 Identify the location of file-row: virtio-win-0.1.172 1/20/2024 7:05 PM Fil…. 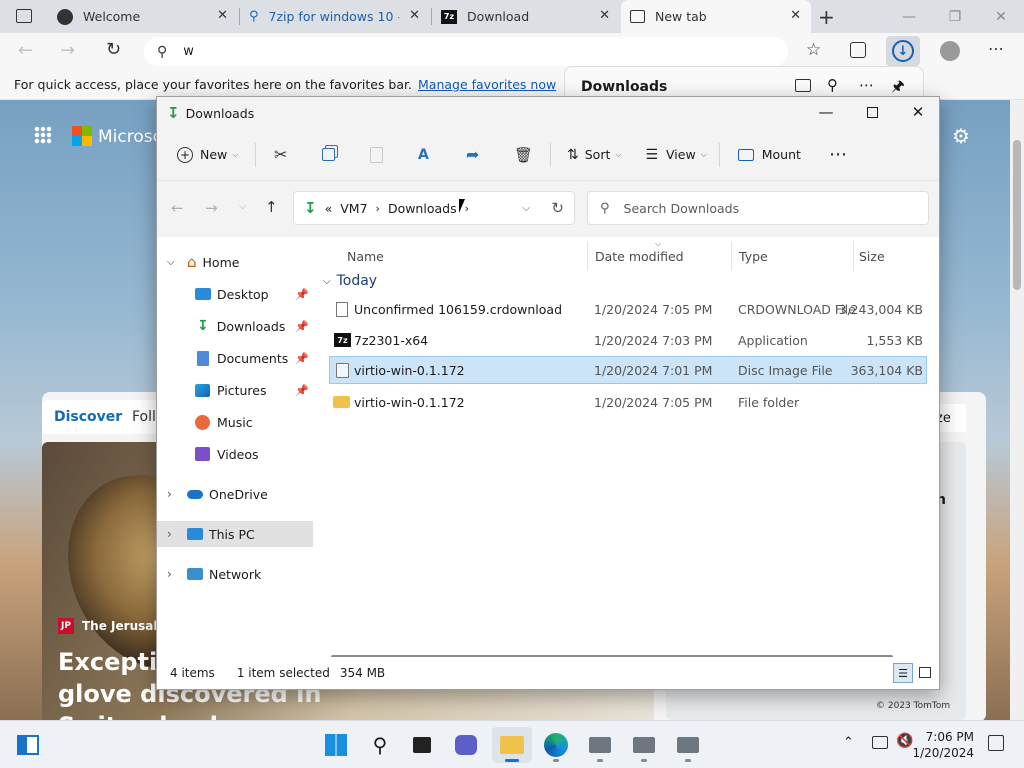
(628, 402).